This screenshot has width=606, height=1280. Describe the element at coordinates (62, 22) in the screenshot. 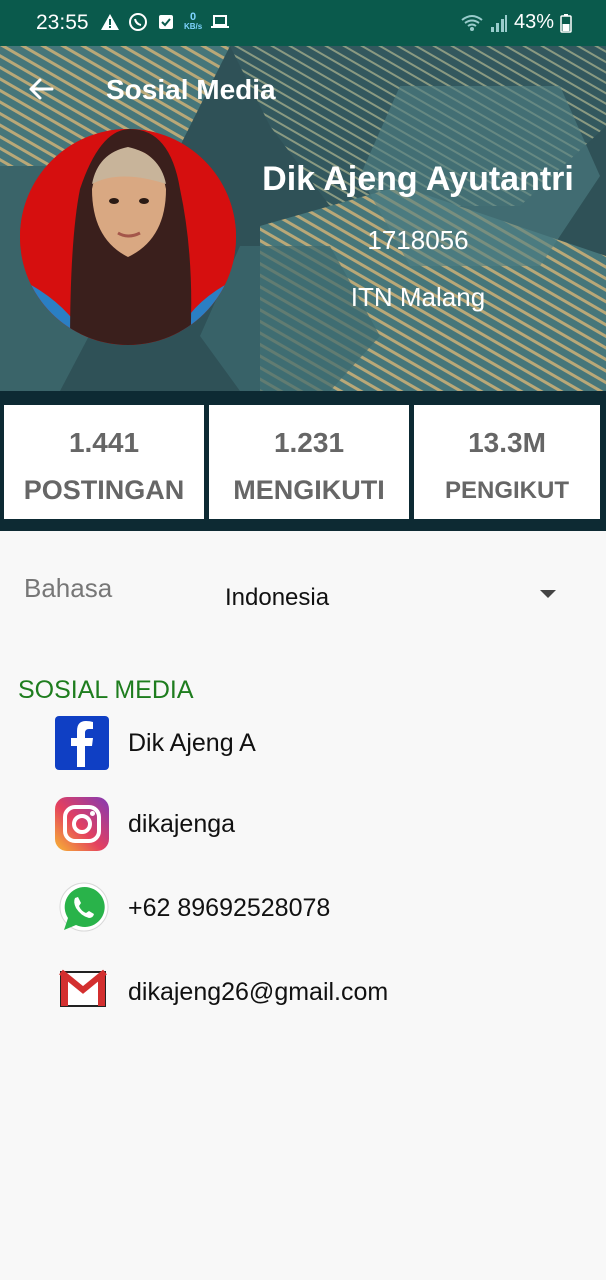

I see `status-time: 23:55` at that location.